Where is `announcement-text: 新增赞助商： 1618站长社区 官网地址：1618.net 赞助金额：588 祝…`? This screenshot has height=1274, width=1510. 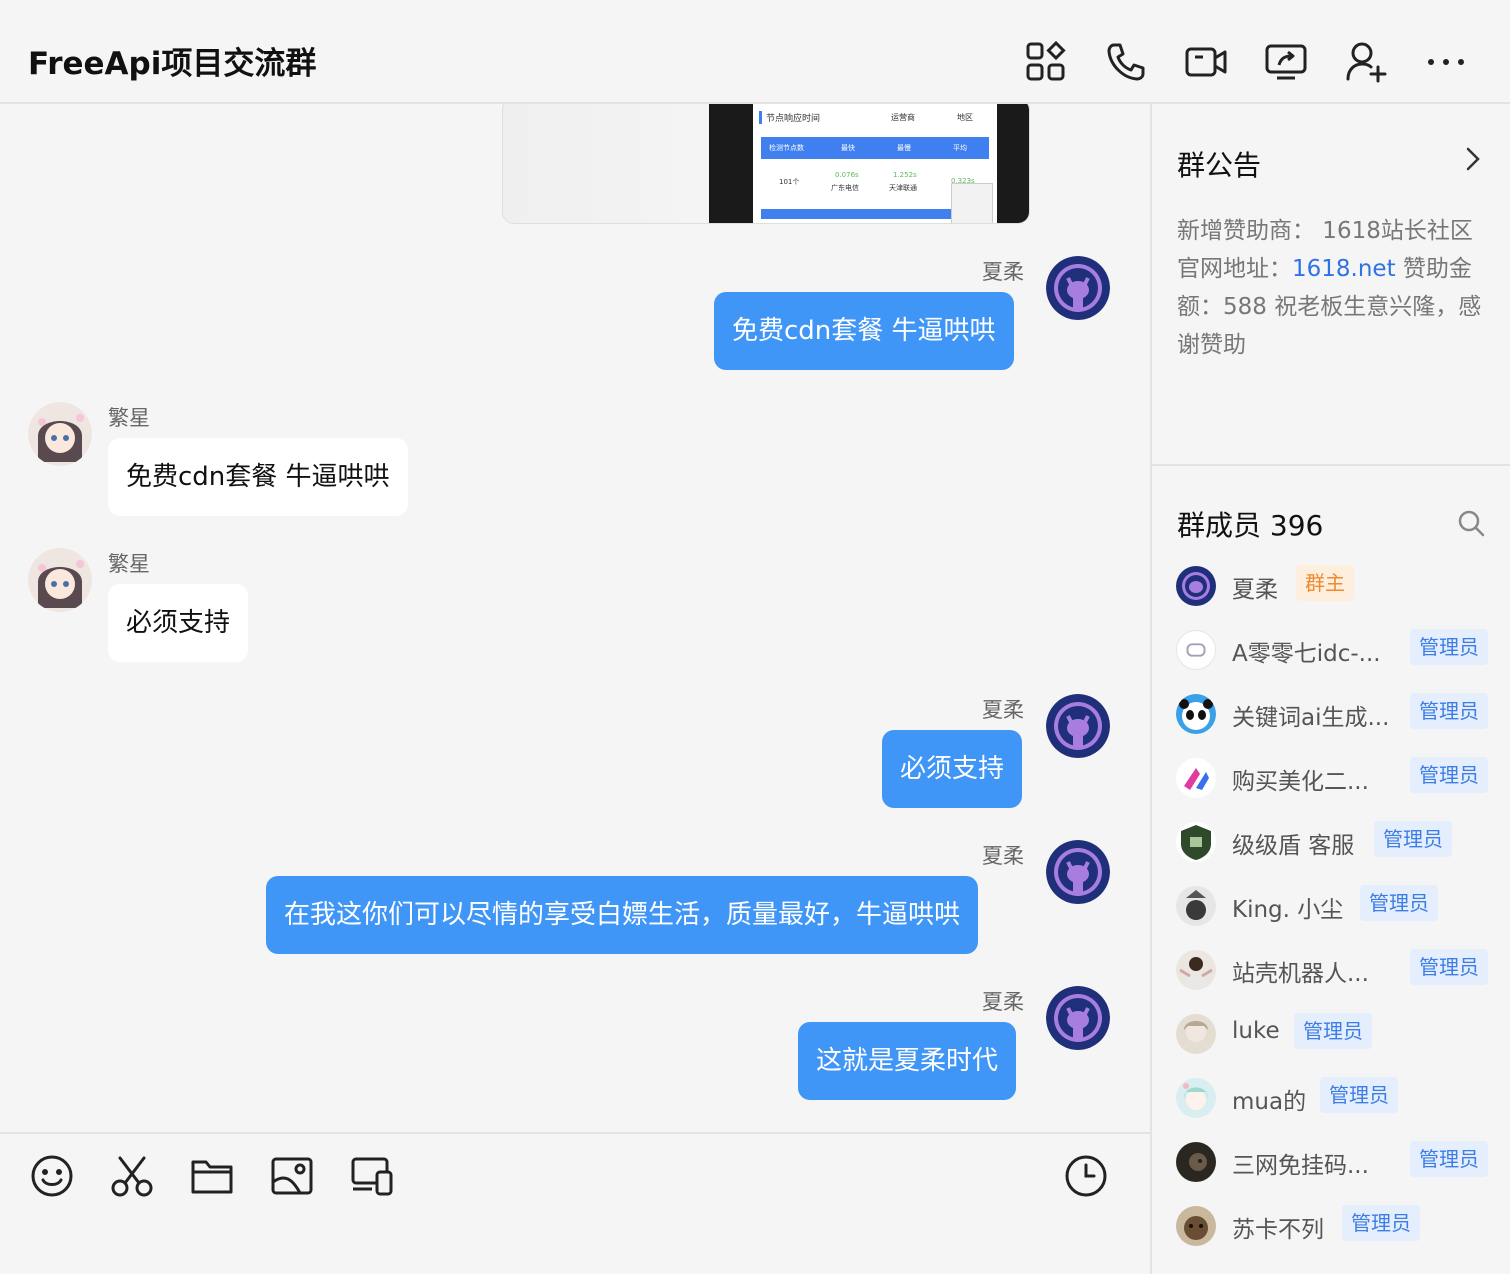 announcement-text: 新增赞助商： 1618站长社区 官网地址：1618.net 赞助金额：588 祝… is located at coordinates (1332, 288).